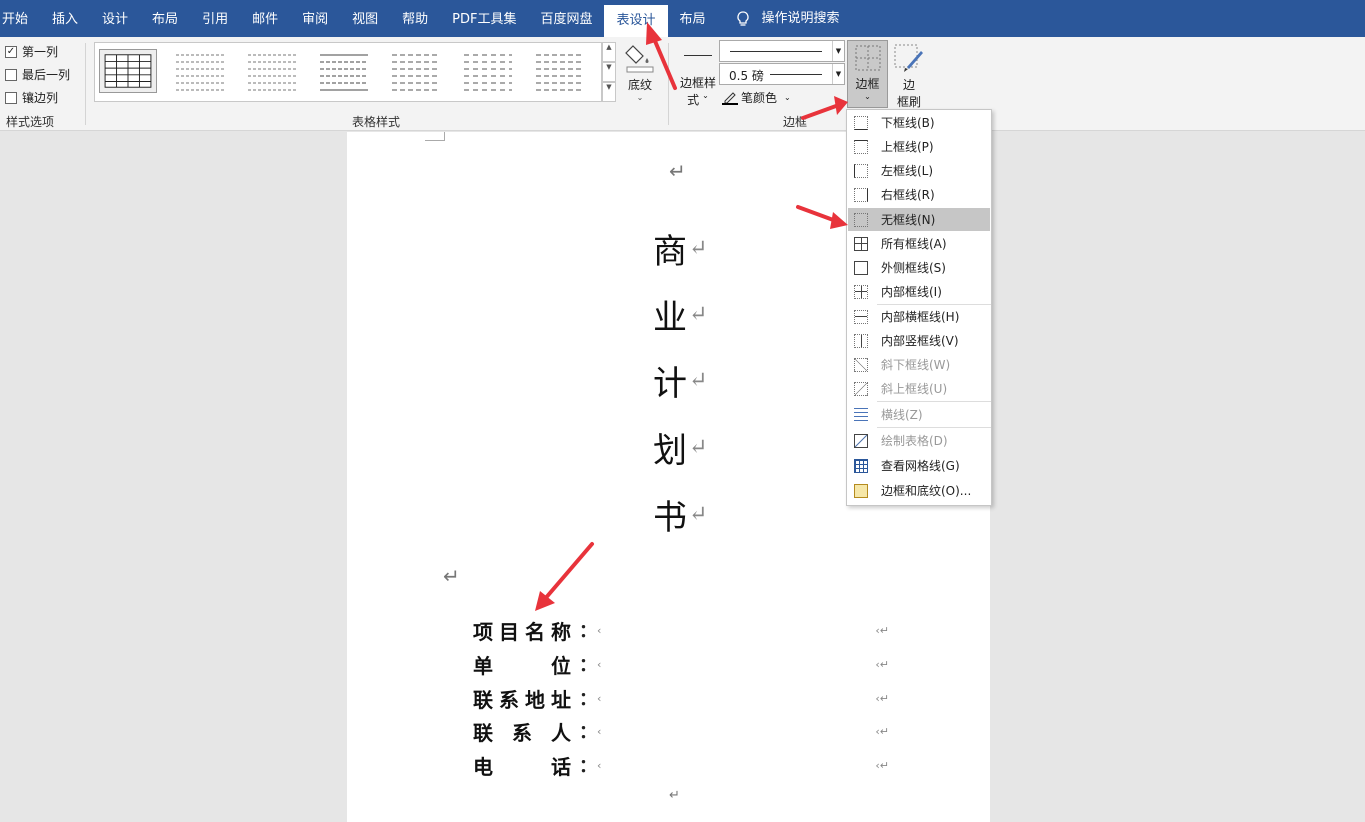 The image size is (1365, 822). I want to click on menu-item-horizontal-line: 横线(Z), so click(919, 414).